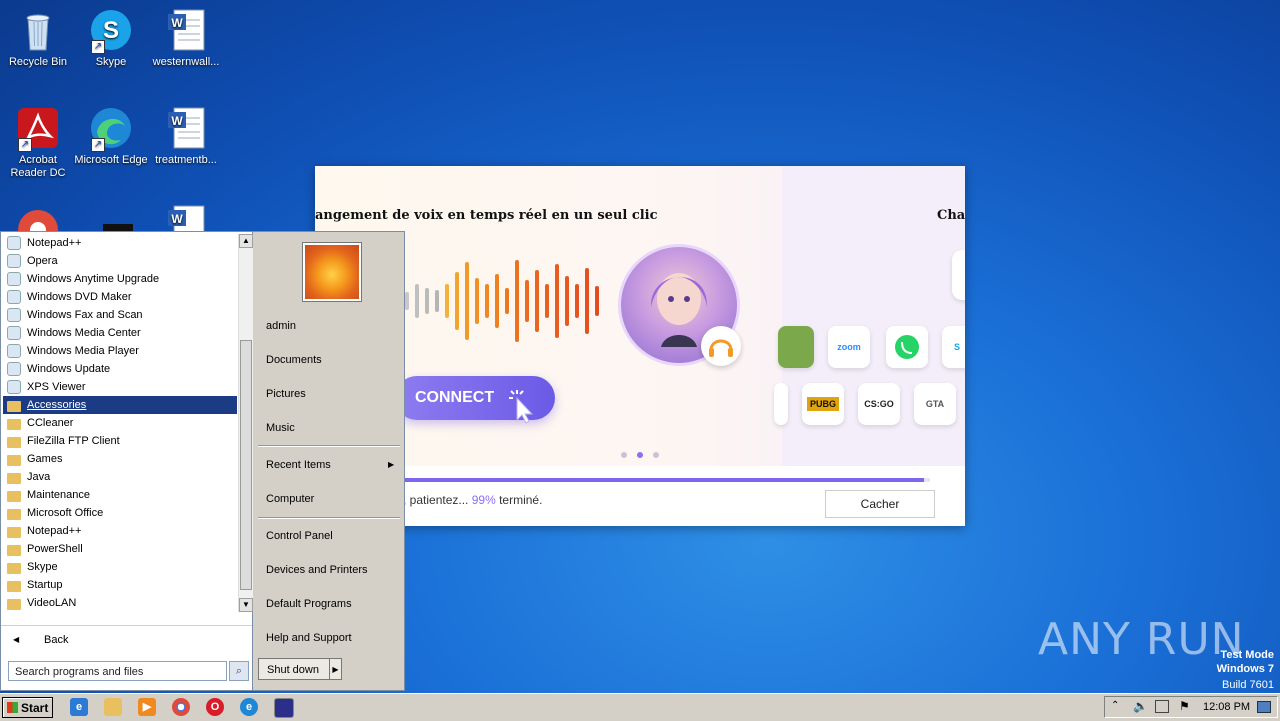 This screenshot has height=721, width=1280. I want to click on program-folder-item: CCleaner, so click(120, 423).